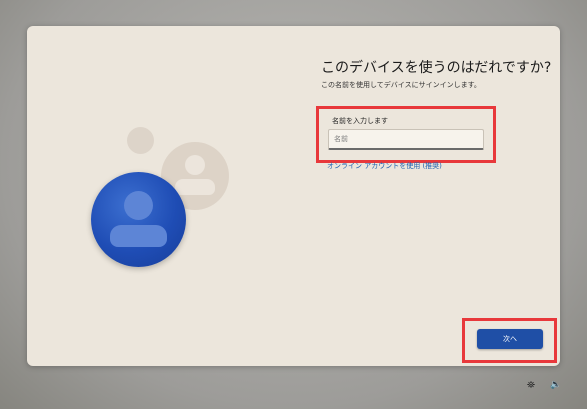 The image size is (587, 409). Describe the element at coordinates (384, 166) in the screenshot. I see `online-account-link: オンライン アカウントを使用 (推奨)` at that location.